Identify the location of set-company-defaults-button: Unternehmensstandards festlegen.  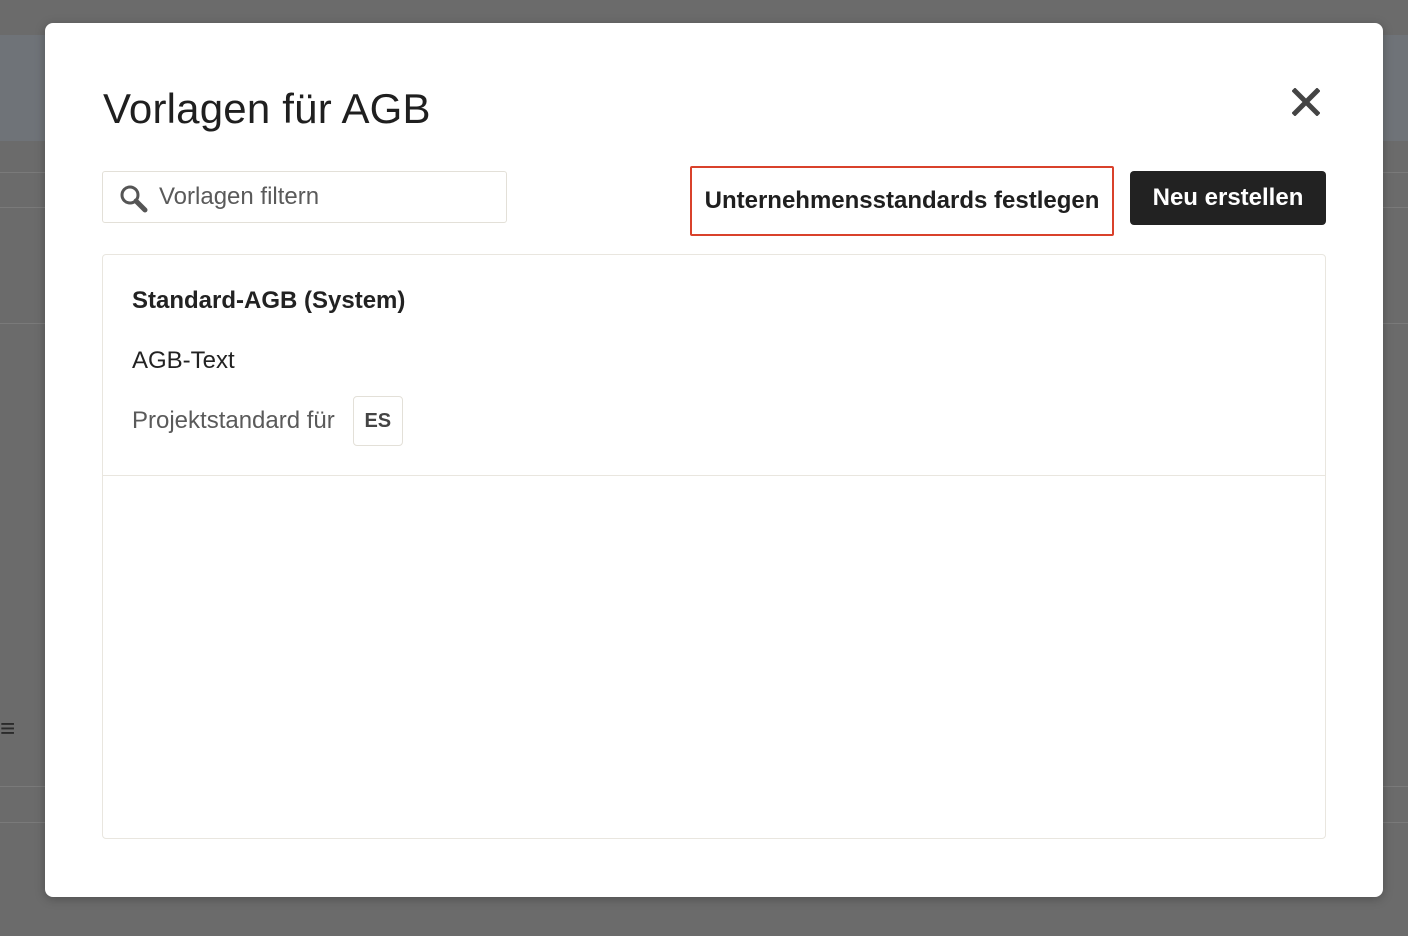
(902, 201).